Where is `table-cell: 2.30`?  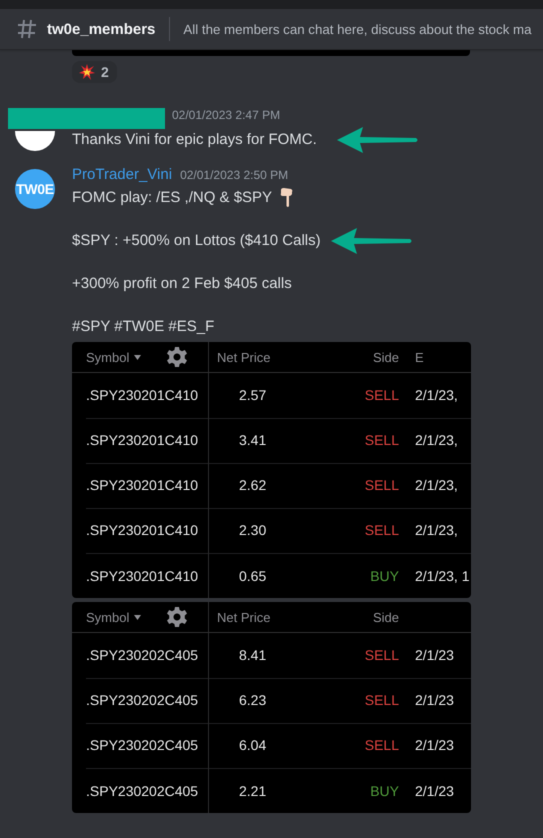 table-cell: 2.30 is located at coordinates (252, 530).